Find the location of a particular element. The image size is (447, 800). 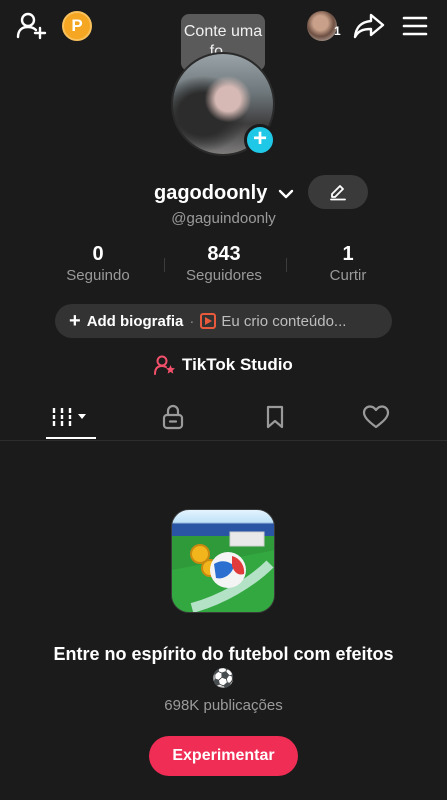

stat-followers: 843 Seguidores is located at coordinates (224, 263).